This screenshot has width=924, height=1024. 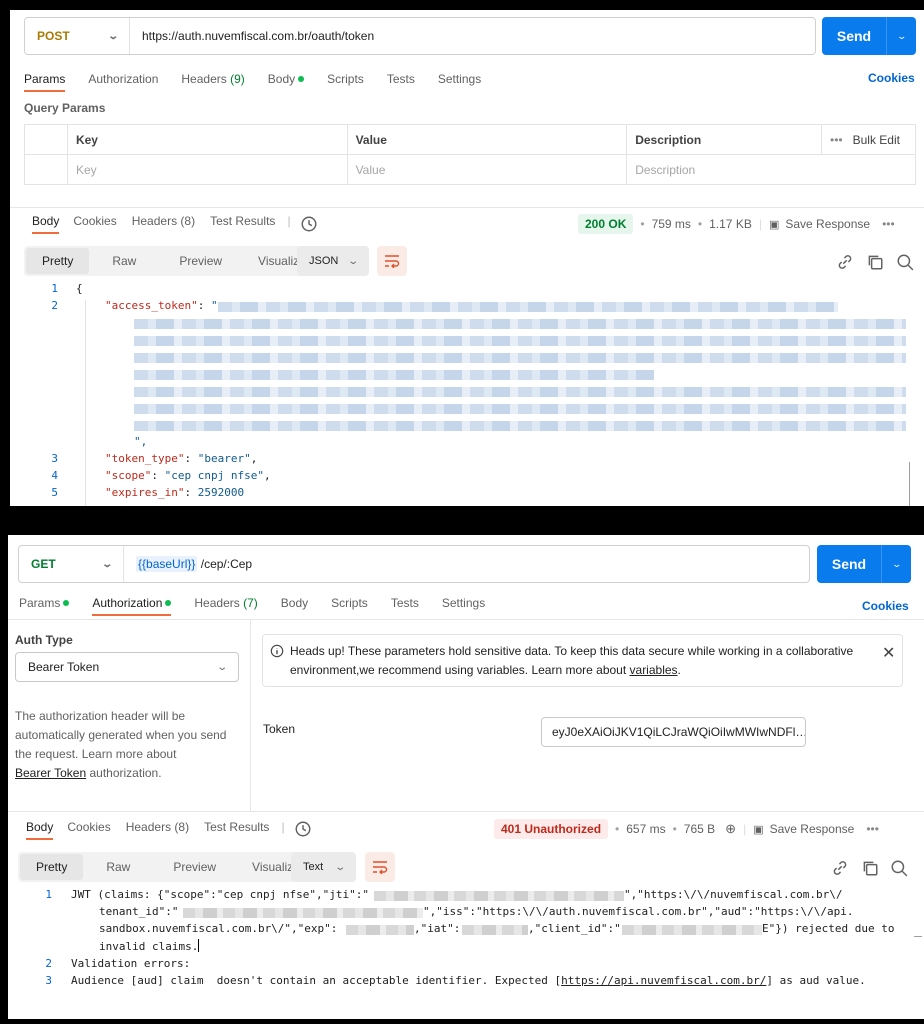 What do you see at coordinates (44, 640) in the screenshot?
I see `auth-type-label: Auth Type` at bounding box center [44, 640].